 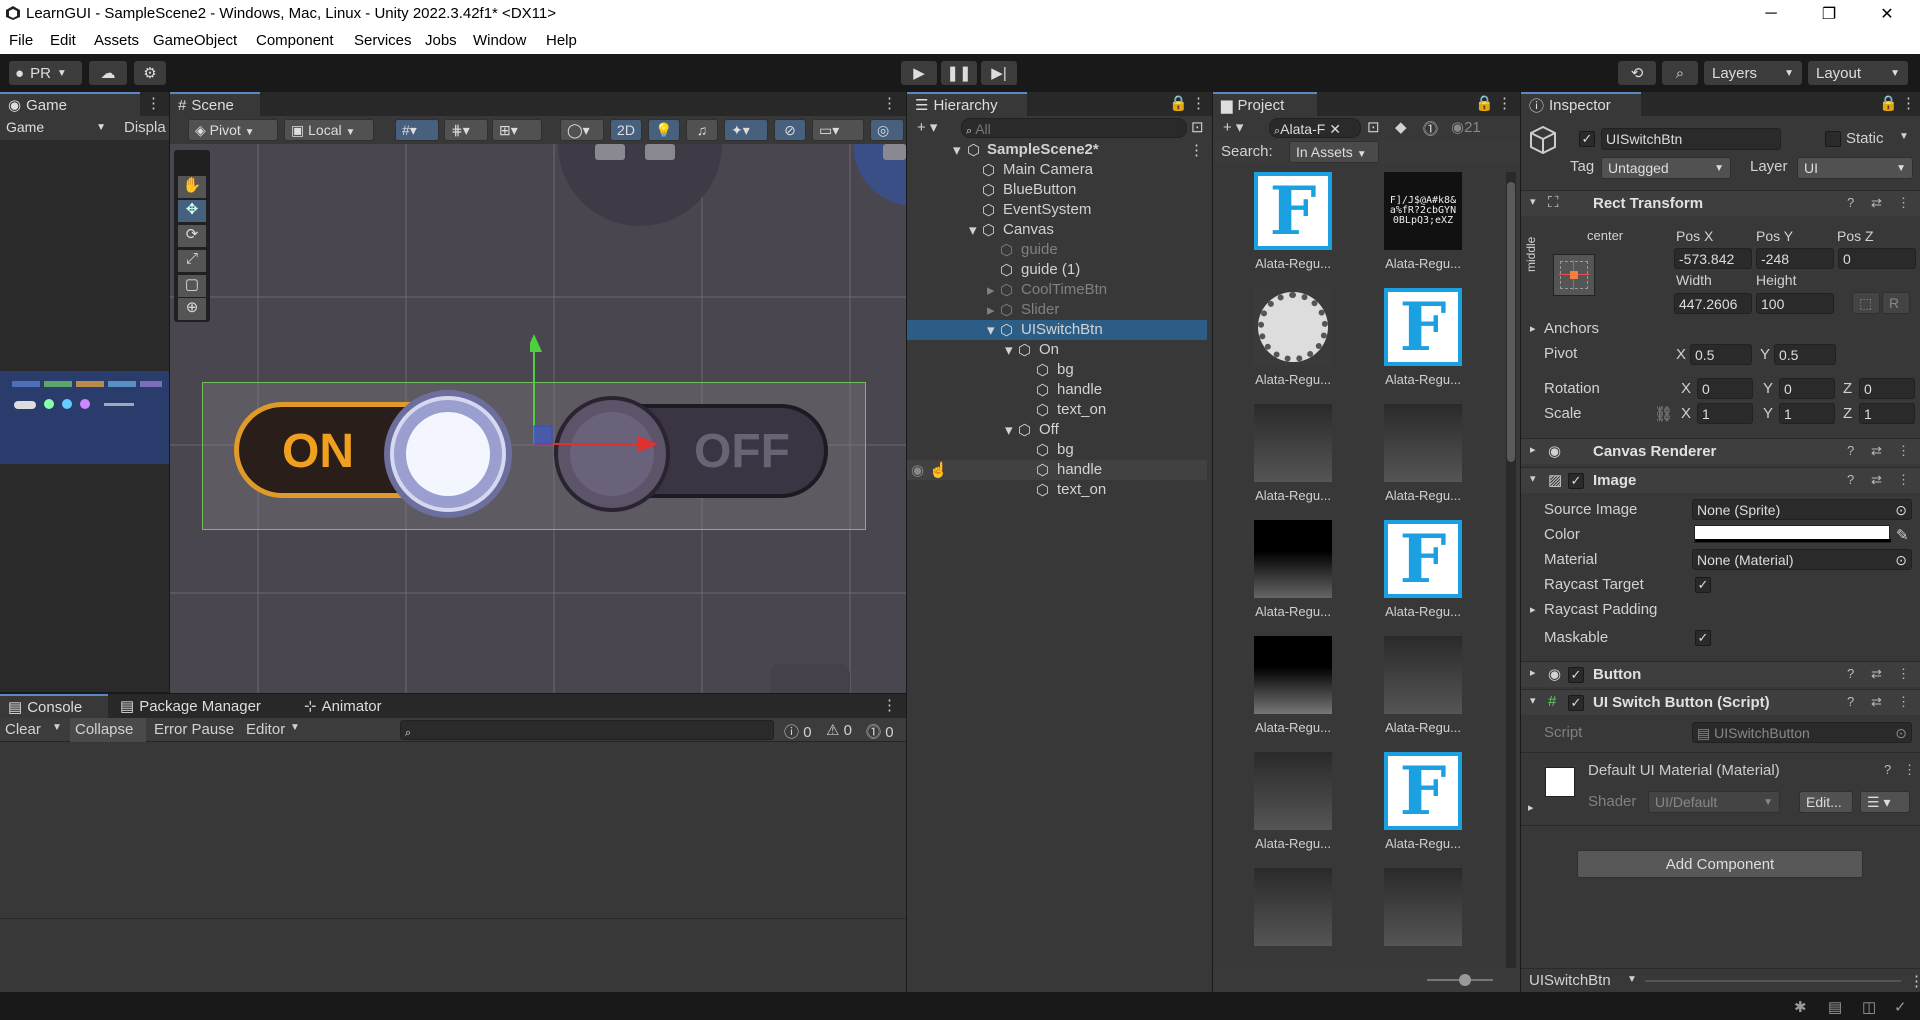 What do you see at coordinates (215, 104) in the screenshot?
I see `tab-scene: # Scene` at bounding box center [215, 104].